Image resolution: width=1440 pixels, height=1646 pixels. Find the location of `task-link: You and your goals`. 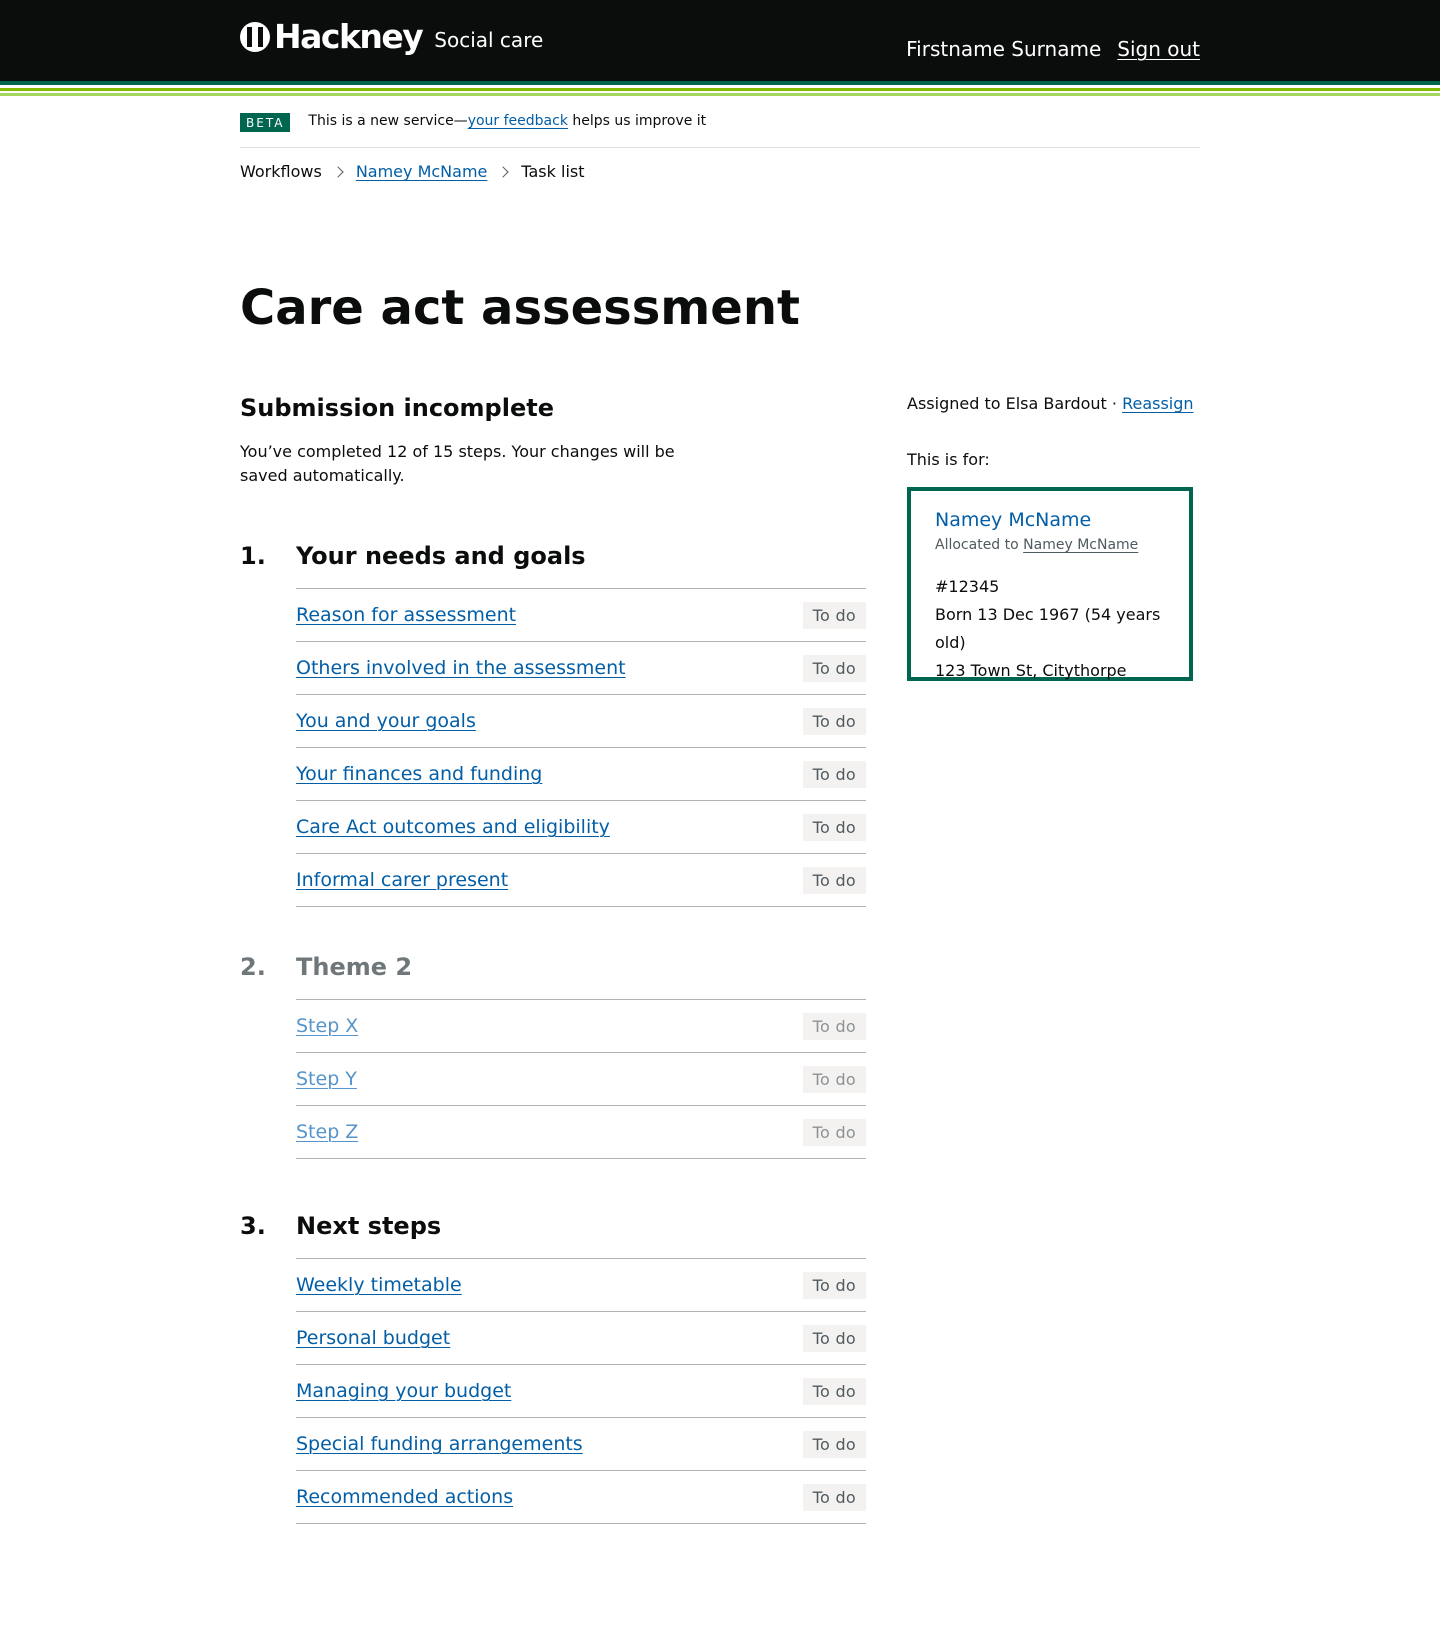

task-link: You and your goals is located at coordinates (386, 721).